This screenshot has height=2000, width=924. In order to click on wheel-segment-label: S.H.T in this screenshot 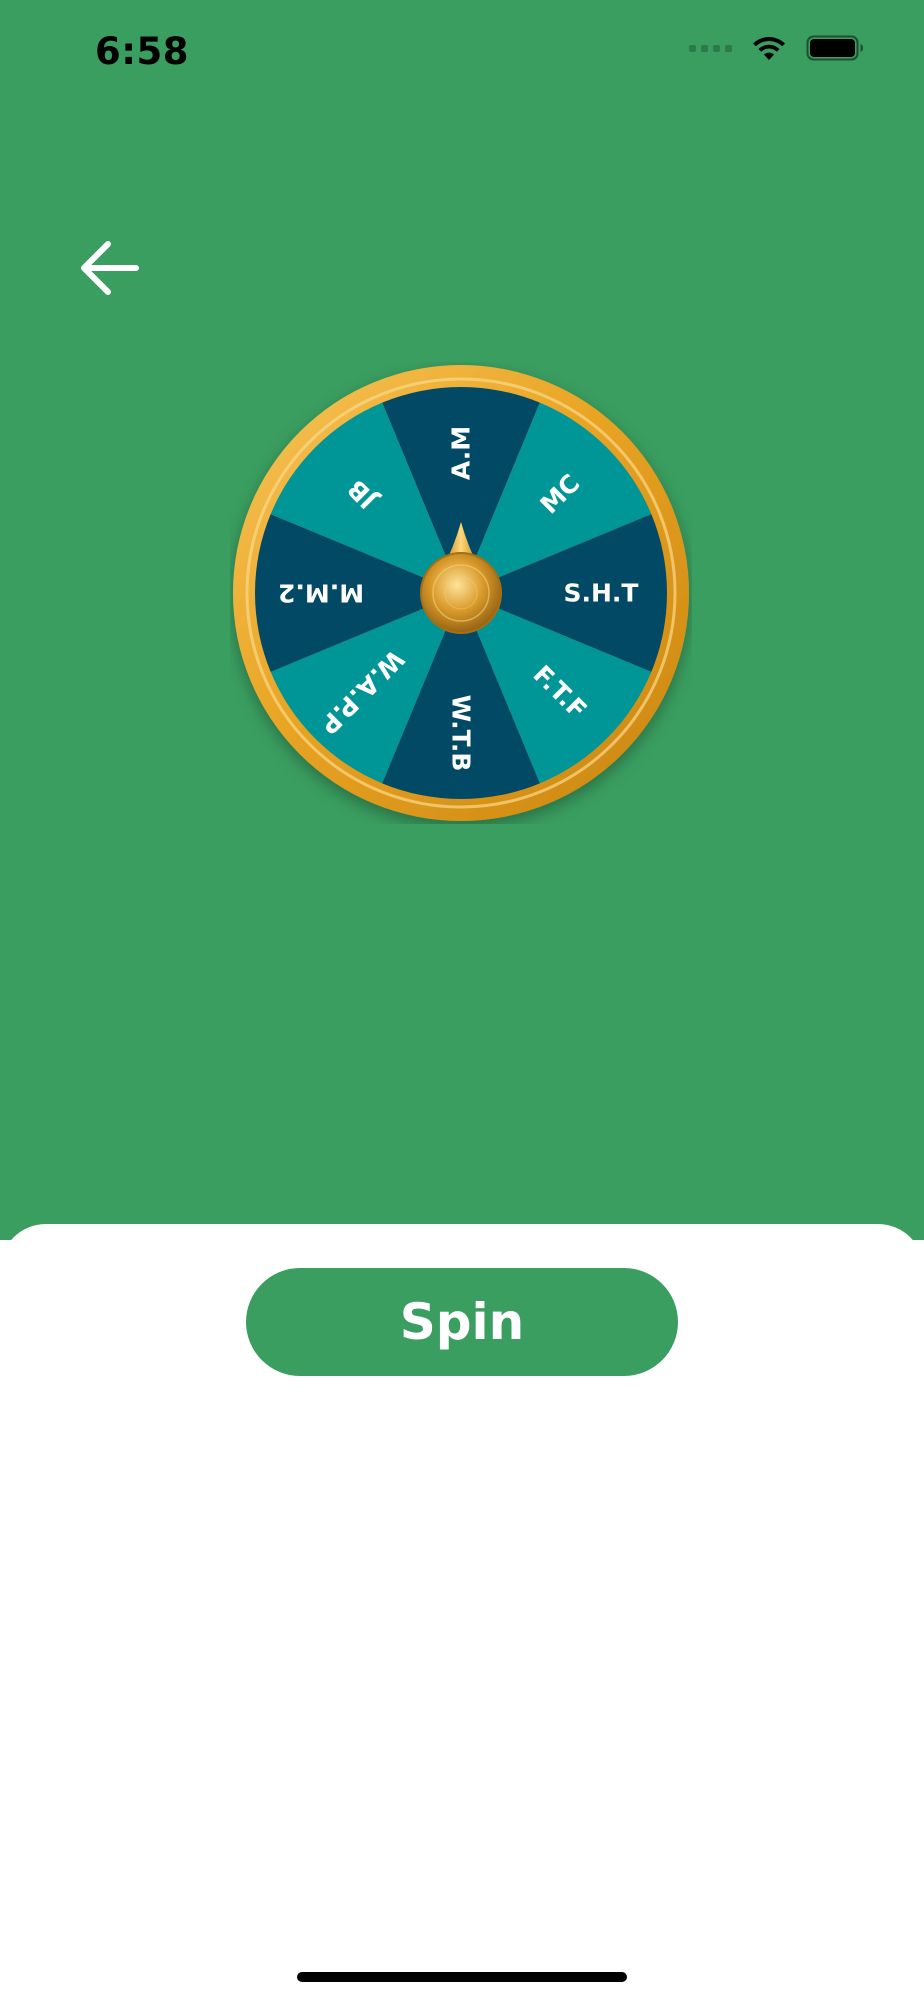, I will do `click(601, 593)`.